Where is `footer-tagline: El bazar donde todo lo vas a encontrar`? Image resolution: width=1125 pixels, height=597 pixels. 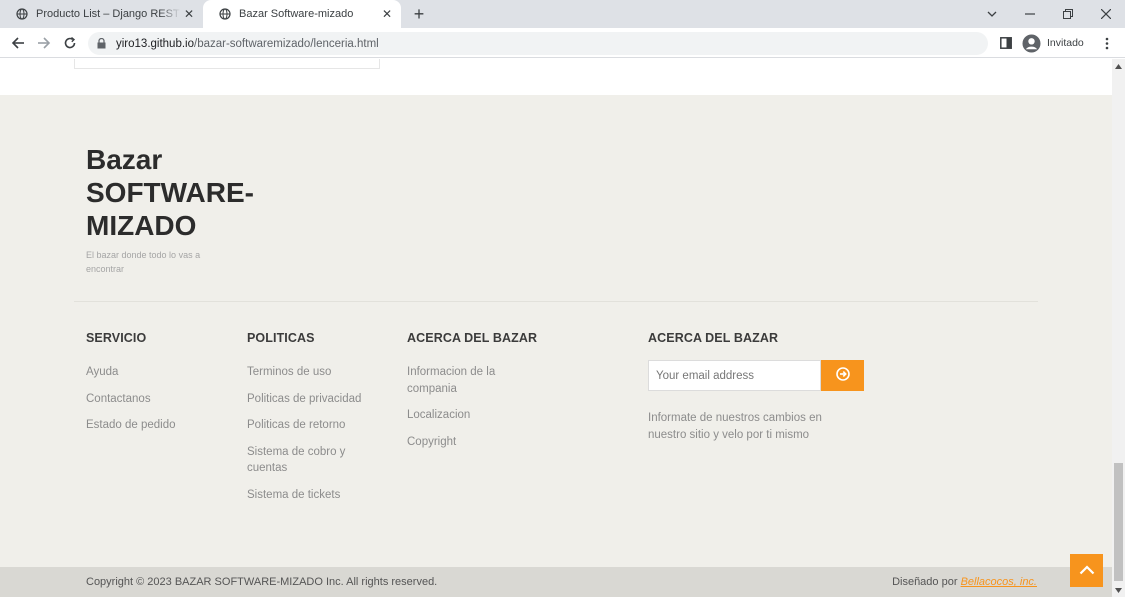 footer-tagline: El bazar donde todo lo vas a encontrar is located at coordinates (143, 262).